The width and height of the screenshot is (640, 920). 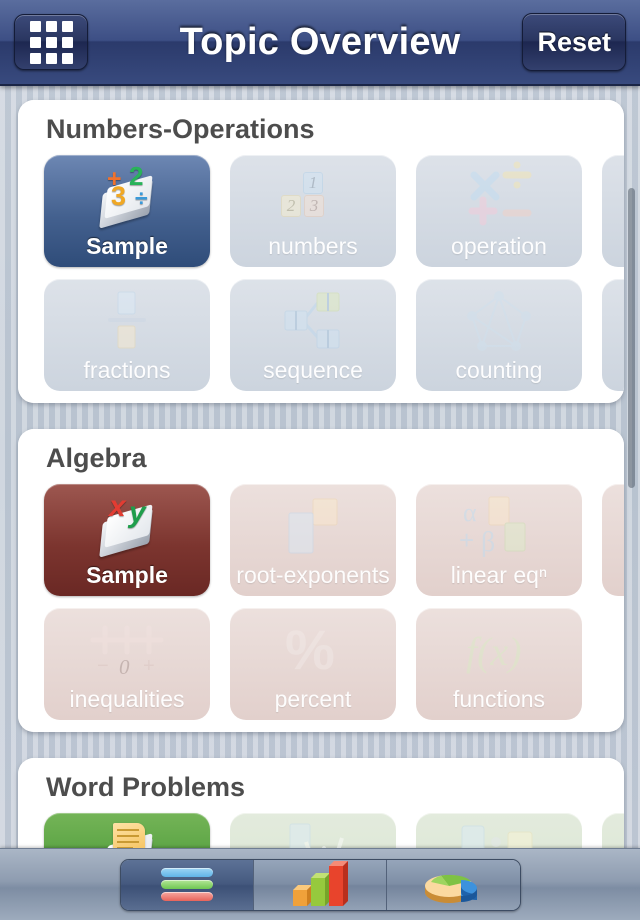 I want to click on xy-book-icon: x y, so click(x=127, y=526).